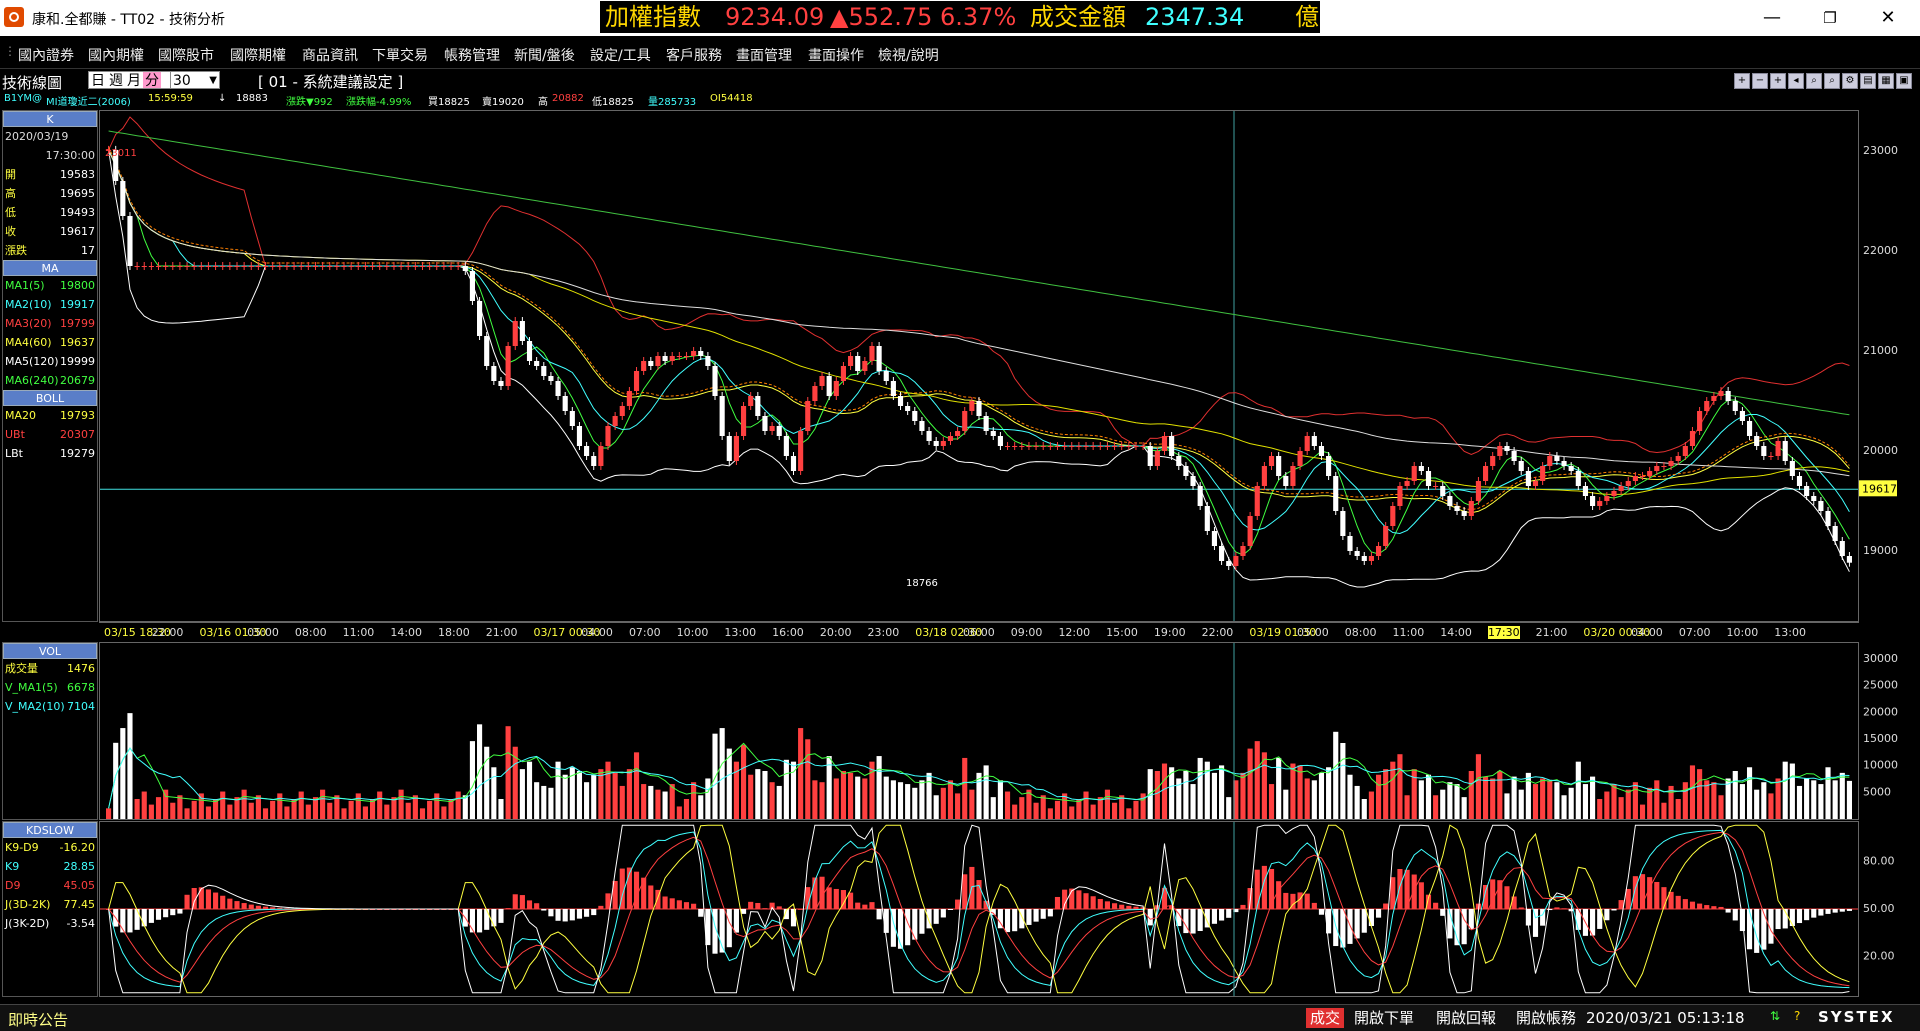 The height and width of the screenshot is (1031, 1920). What do you see at coordinates (81, 706) in the screenshot?
I see `indicator-value: 7104` at bounding box center [81, 706].